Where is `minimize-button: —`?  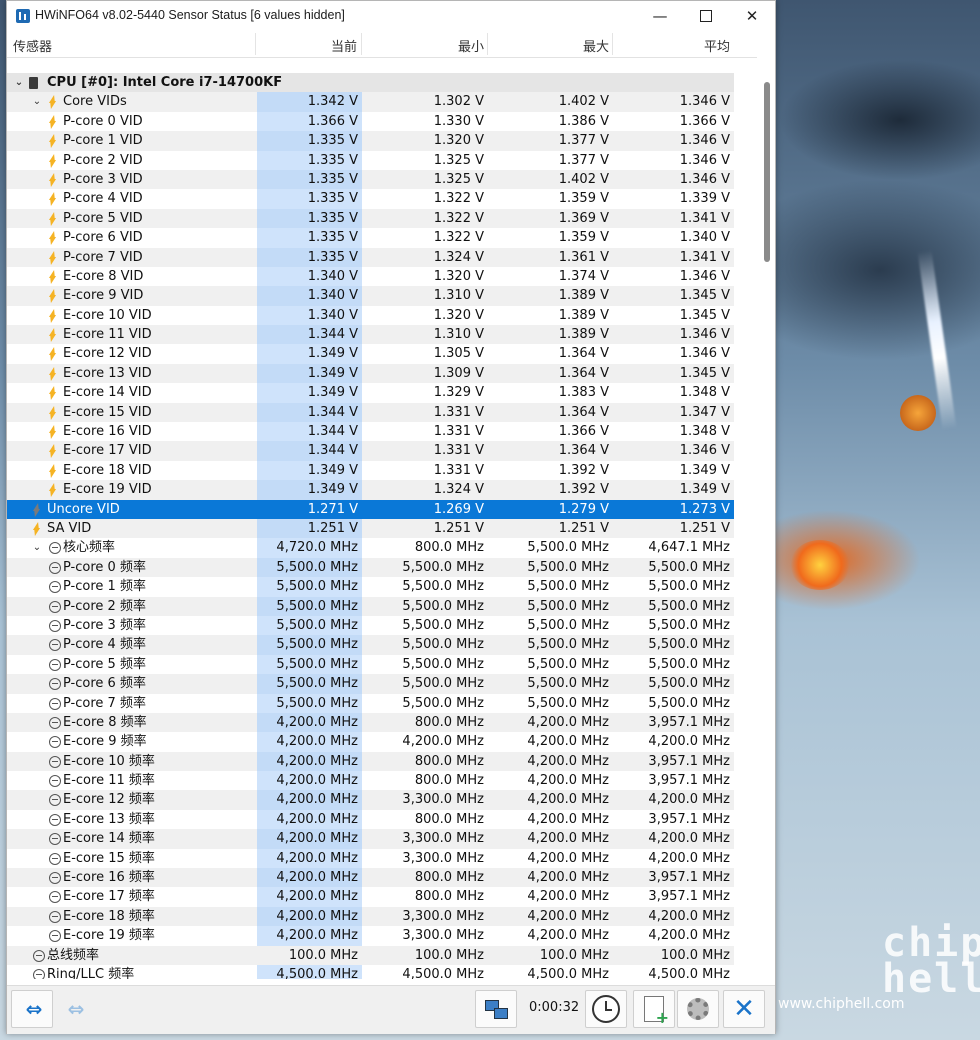 minimize-button: — is located at coordinates (660, 16).